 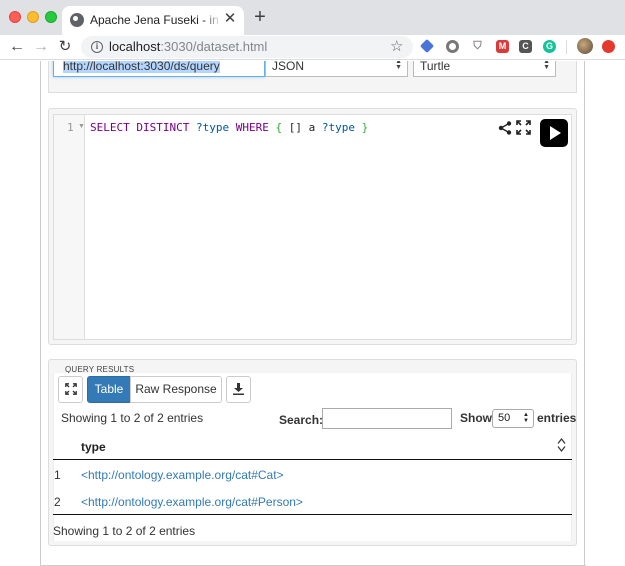 What do you see at coordinates (302, 127) in the screenshot?
I see `code-token: [] a` at bounding box center [302, 127].